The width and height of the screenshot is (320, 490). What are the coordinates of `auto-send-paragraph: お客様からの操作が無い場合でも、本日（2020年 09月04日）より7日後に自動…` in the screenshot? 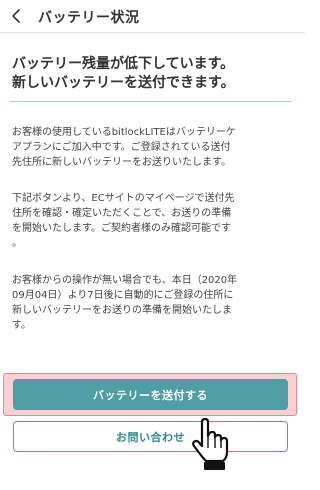 It's located at (154, 303).